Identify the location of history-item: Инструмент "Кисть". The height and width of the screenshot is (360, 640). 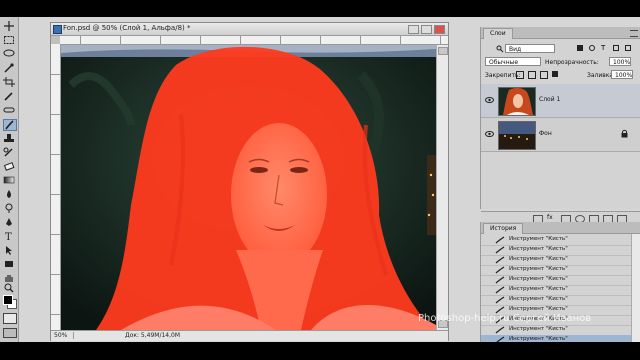
(556, 338).